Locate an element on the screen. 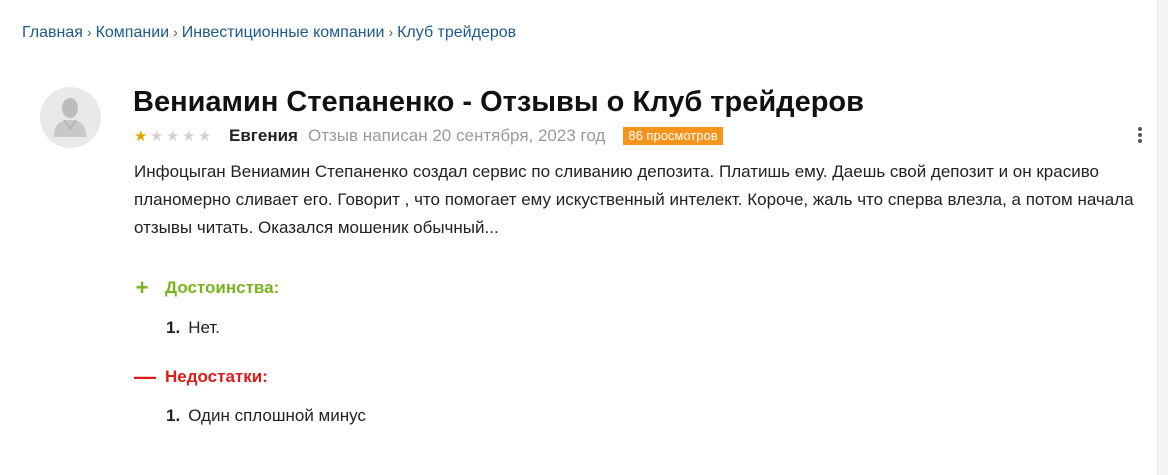 This screenshot has width=1168, height=475. kebab-menu-icon is located at coordinates (1140, 137).